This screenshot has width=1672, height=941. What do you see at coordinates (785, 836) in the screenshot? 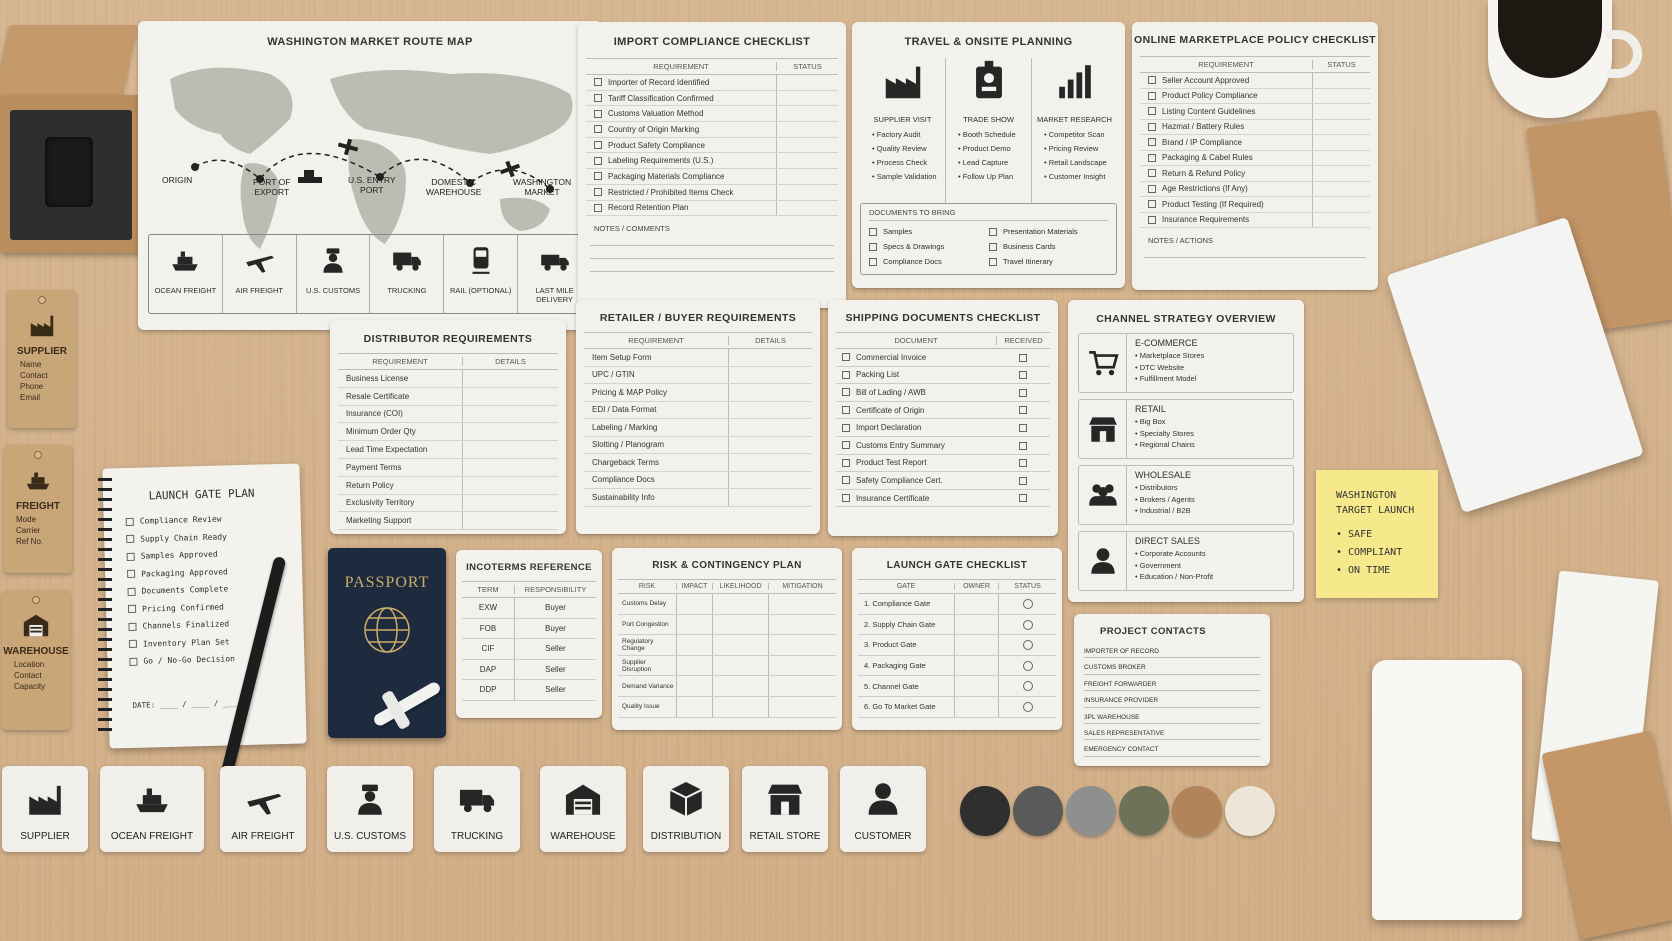
I see `tile-label: RETAIL STORE` at bounding box center [785, 836].